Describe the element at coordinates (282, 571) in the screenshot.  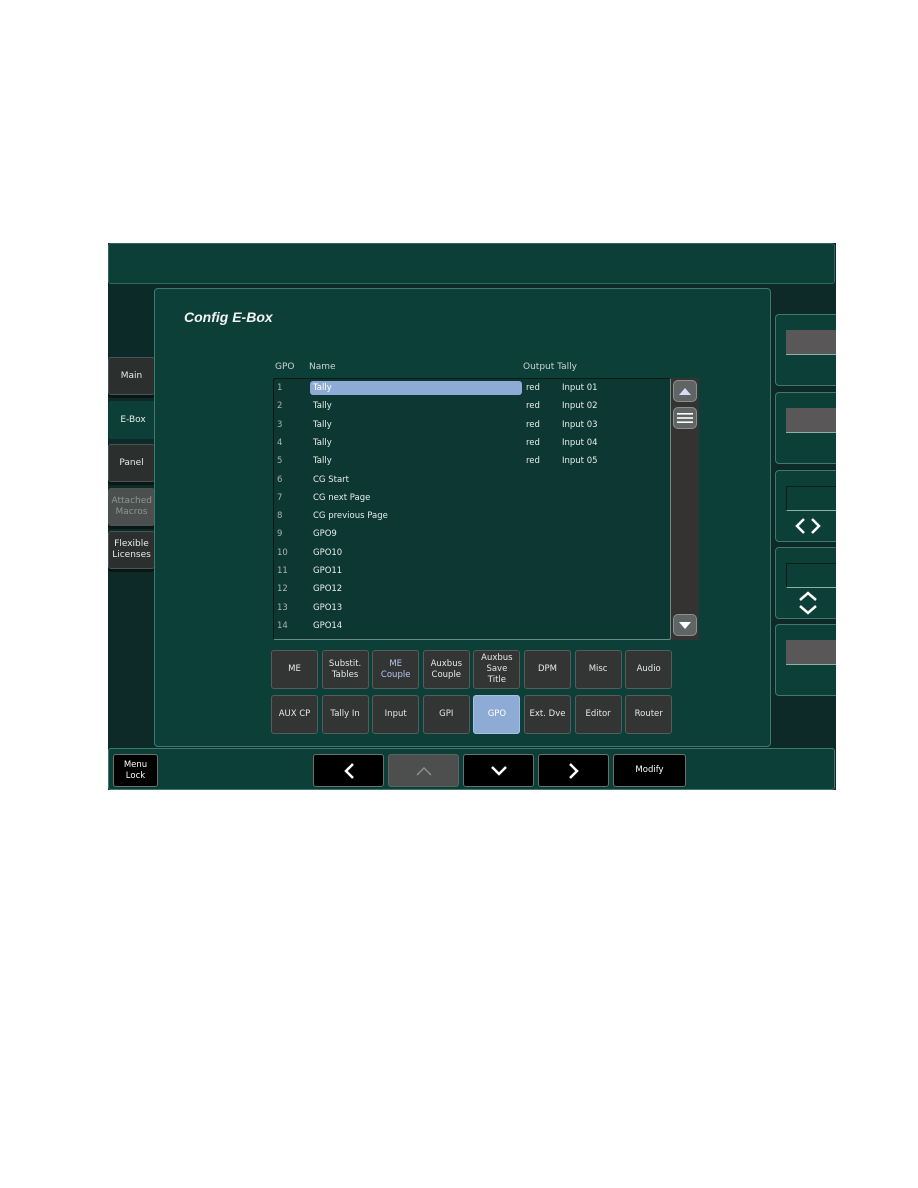
I see `gpo-number: 11` at that location.